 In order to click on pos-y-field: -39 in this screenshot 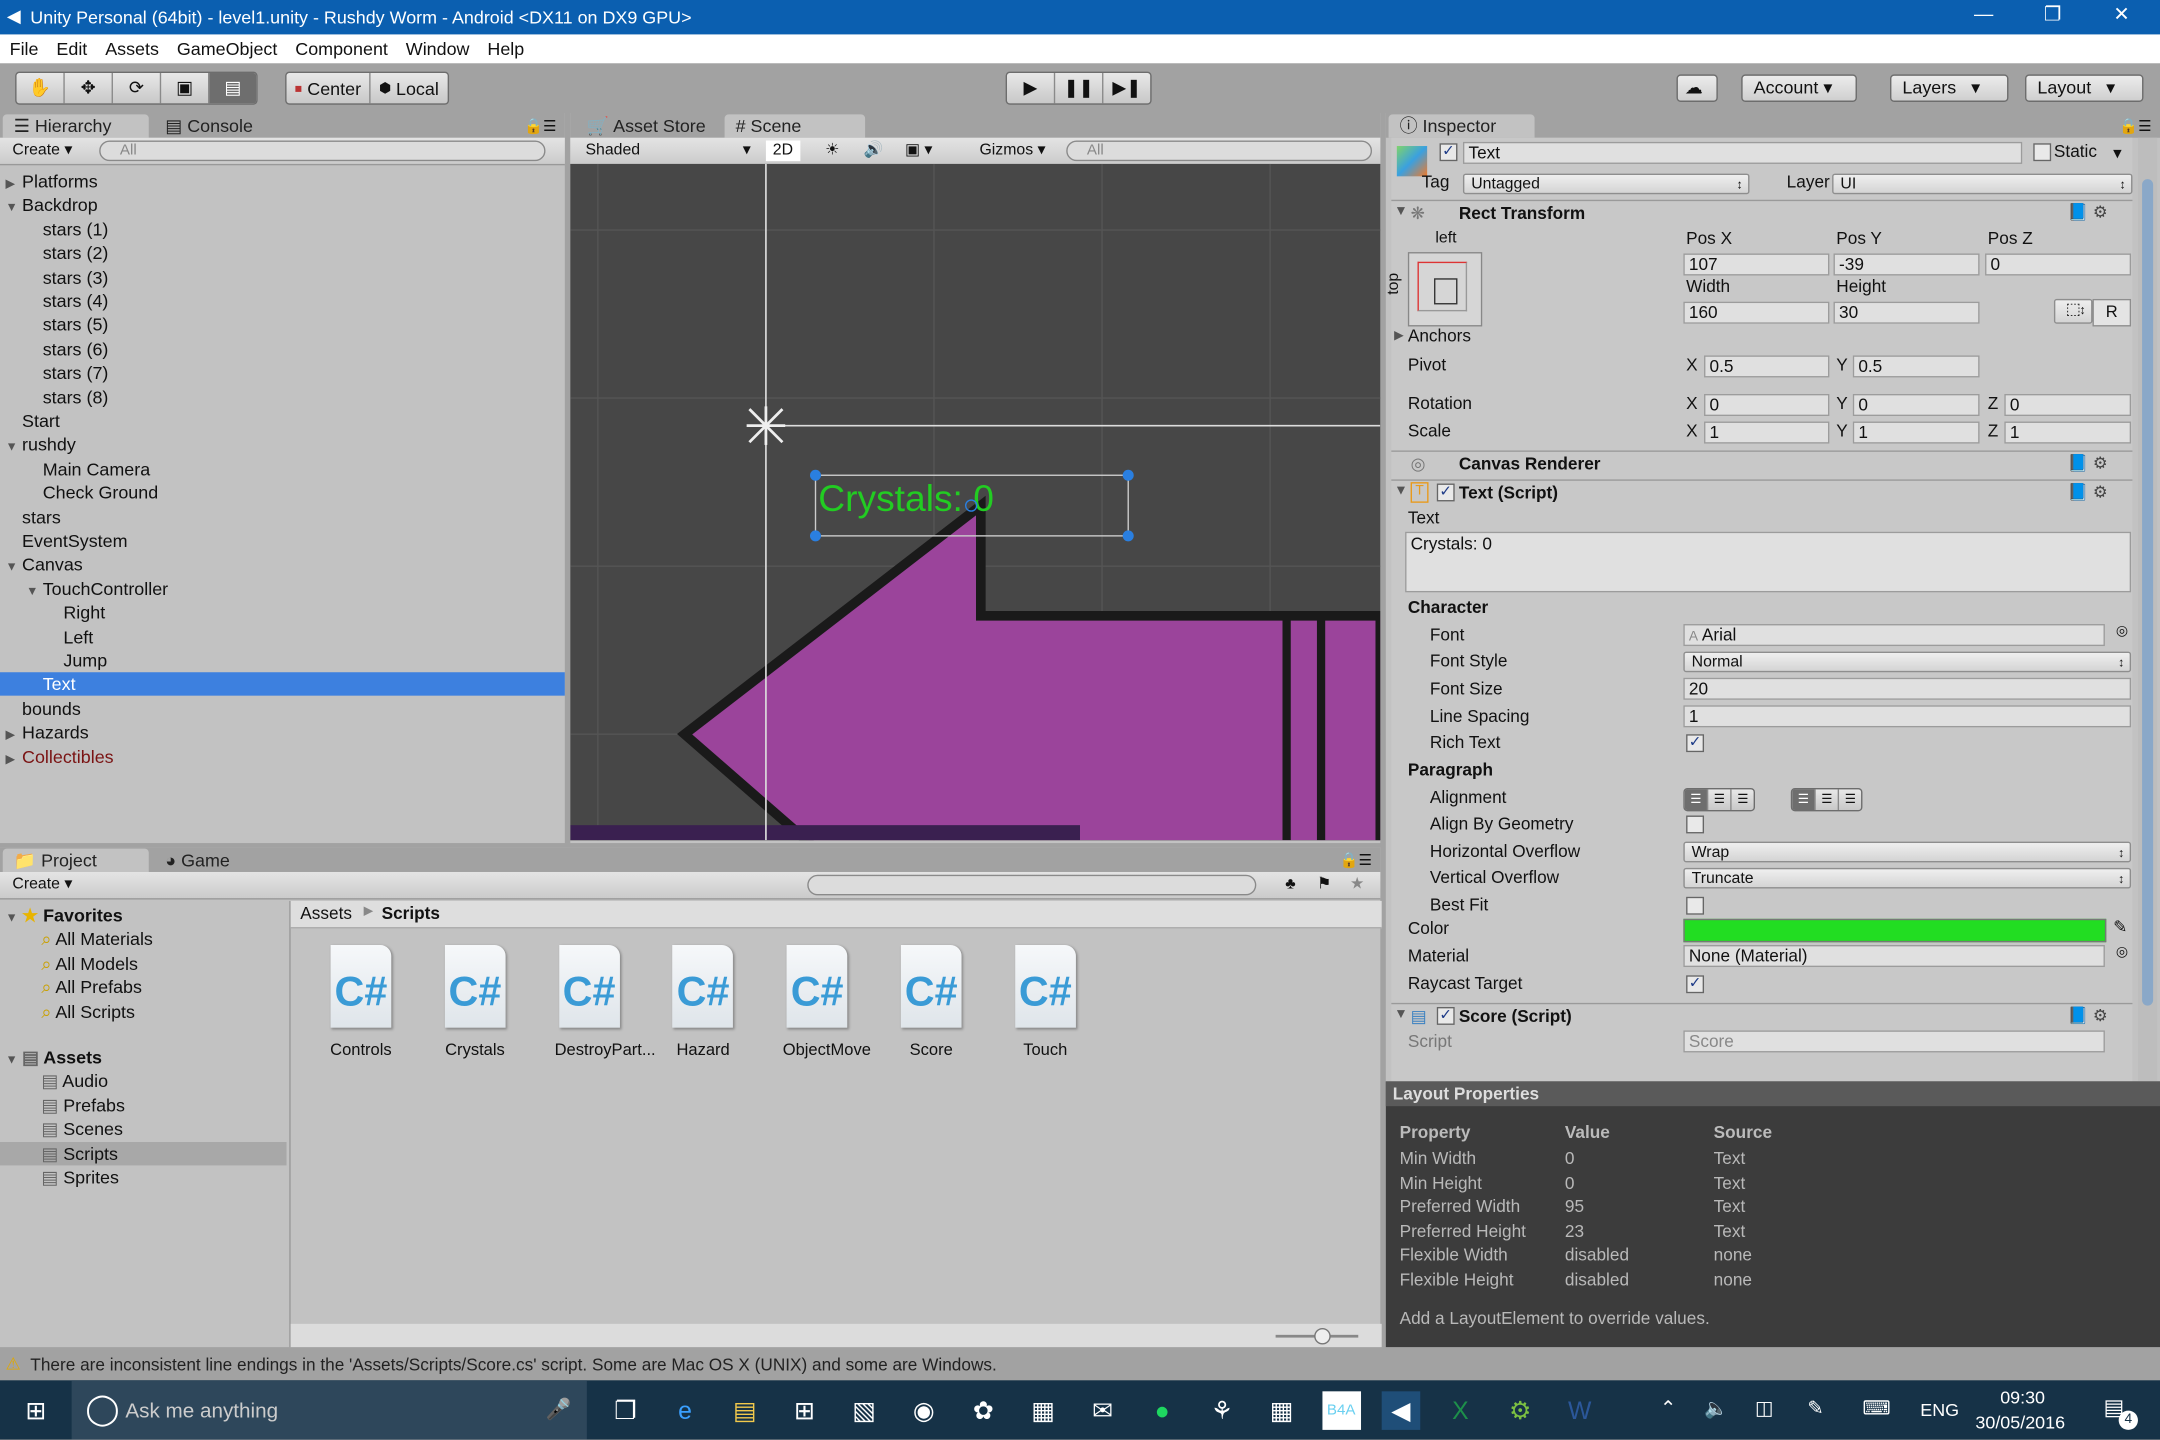, I will do `click(1906, 264)`.